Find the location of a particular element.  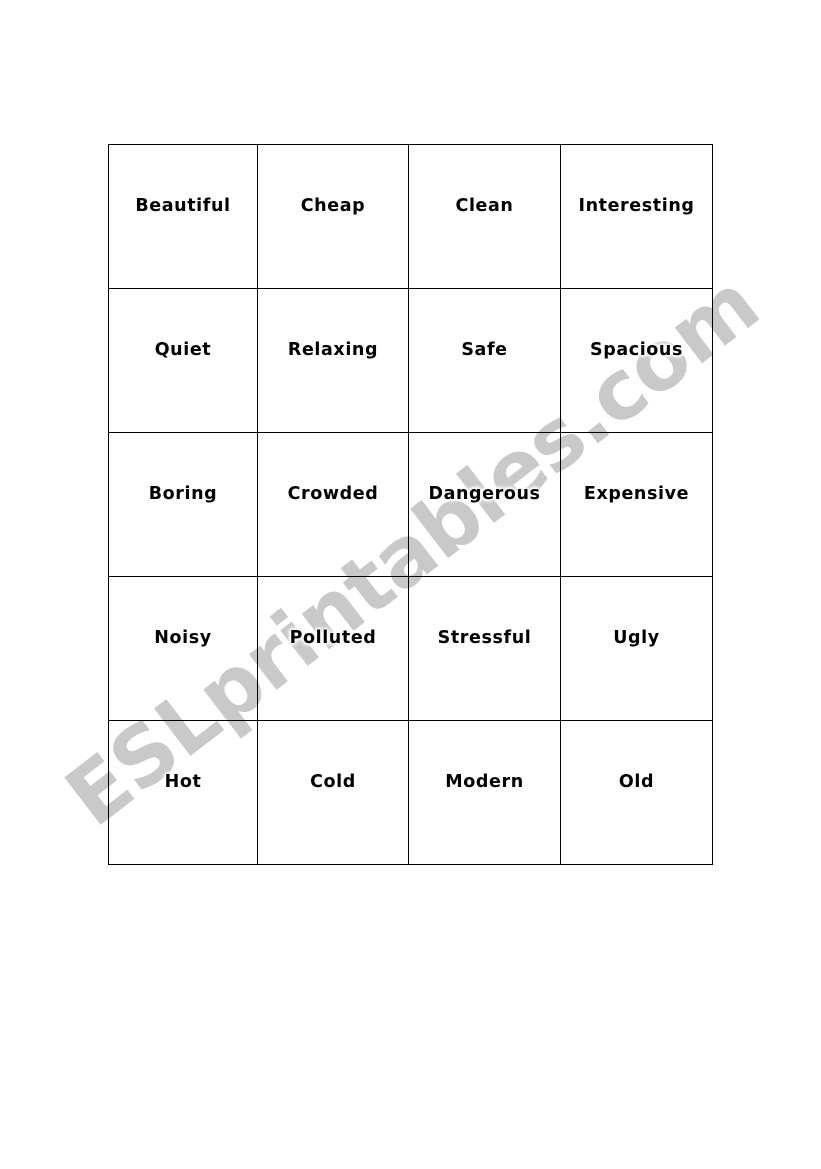

word-card-label: Polluted is located at coordinates (333, 637).